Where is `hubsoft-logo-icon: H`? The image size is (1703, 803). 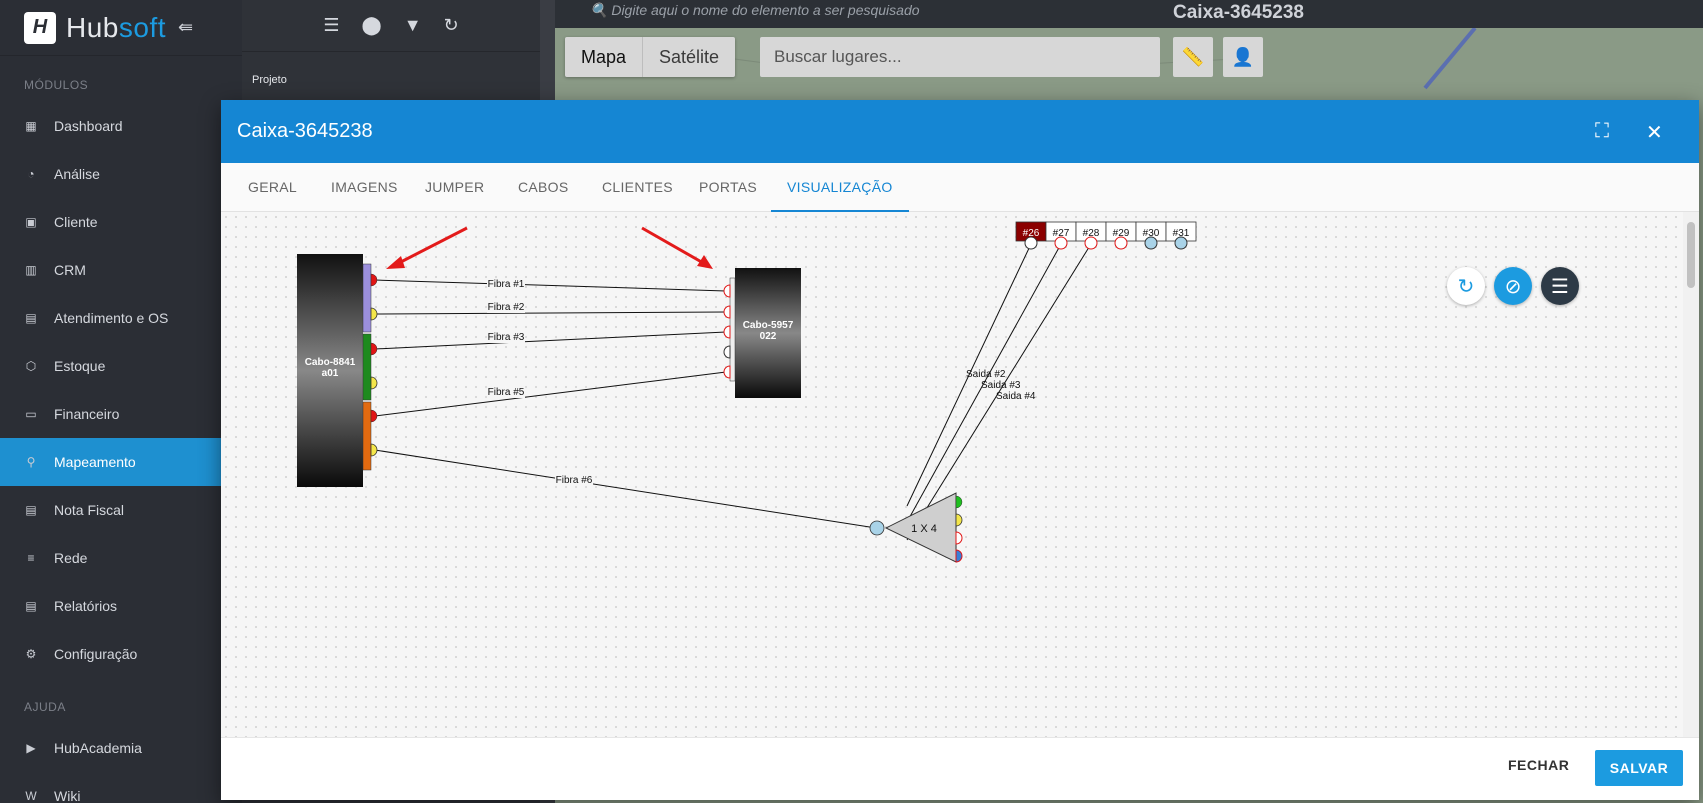 hubsoft-logo-icon: H is located at coordinates (40, 27).